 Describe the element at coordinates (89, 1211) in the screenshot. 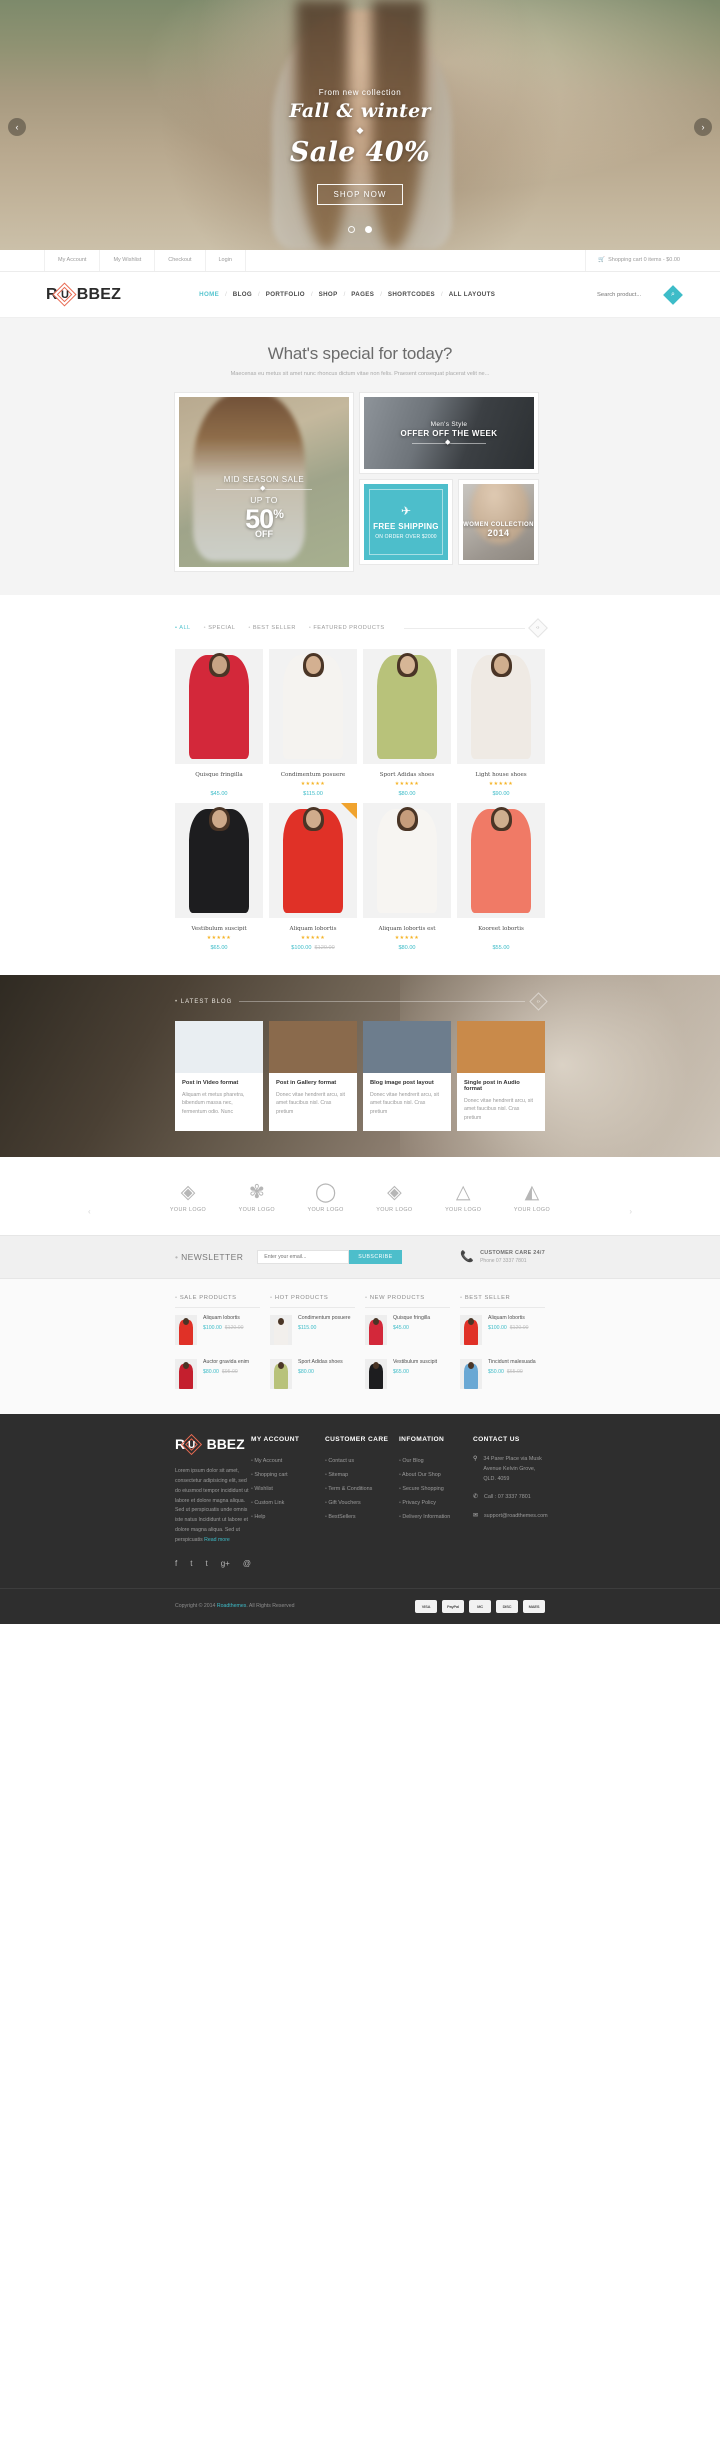

I see `brands-prev-arrow: ‹` at that location.